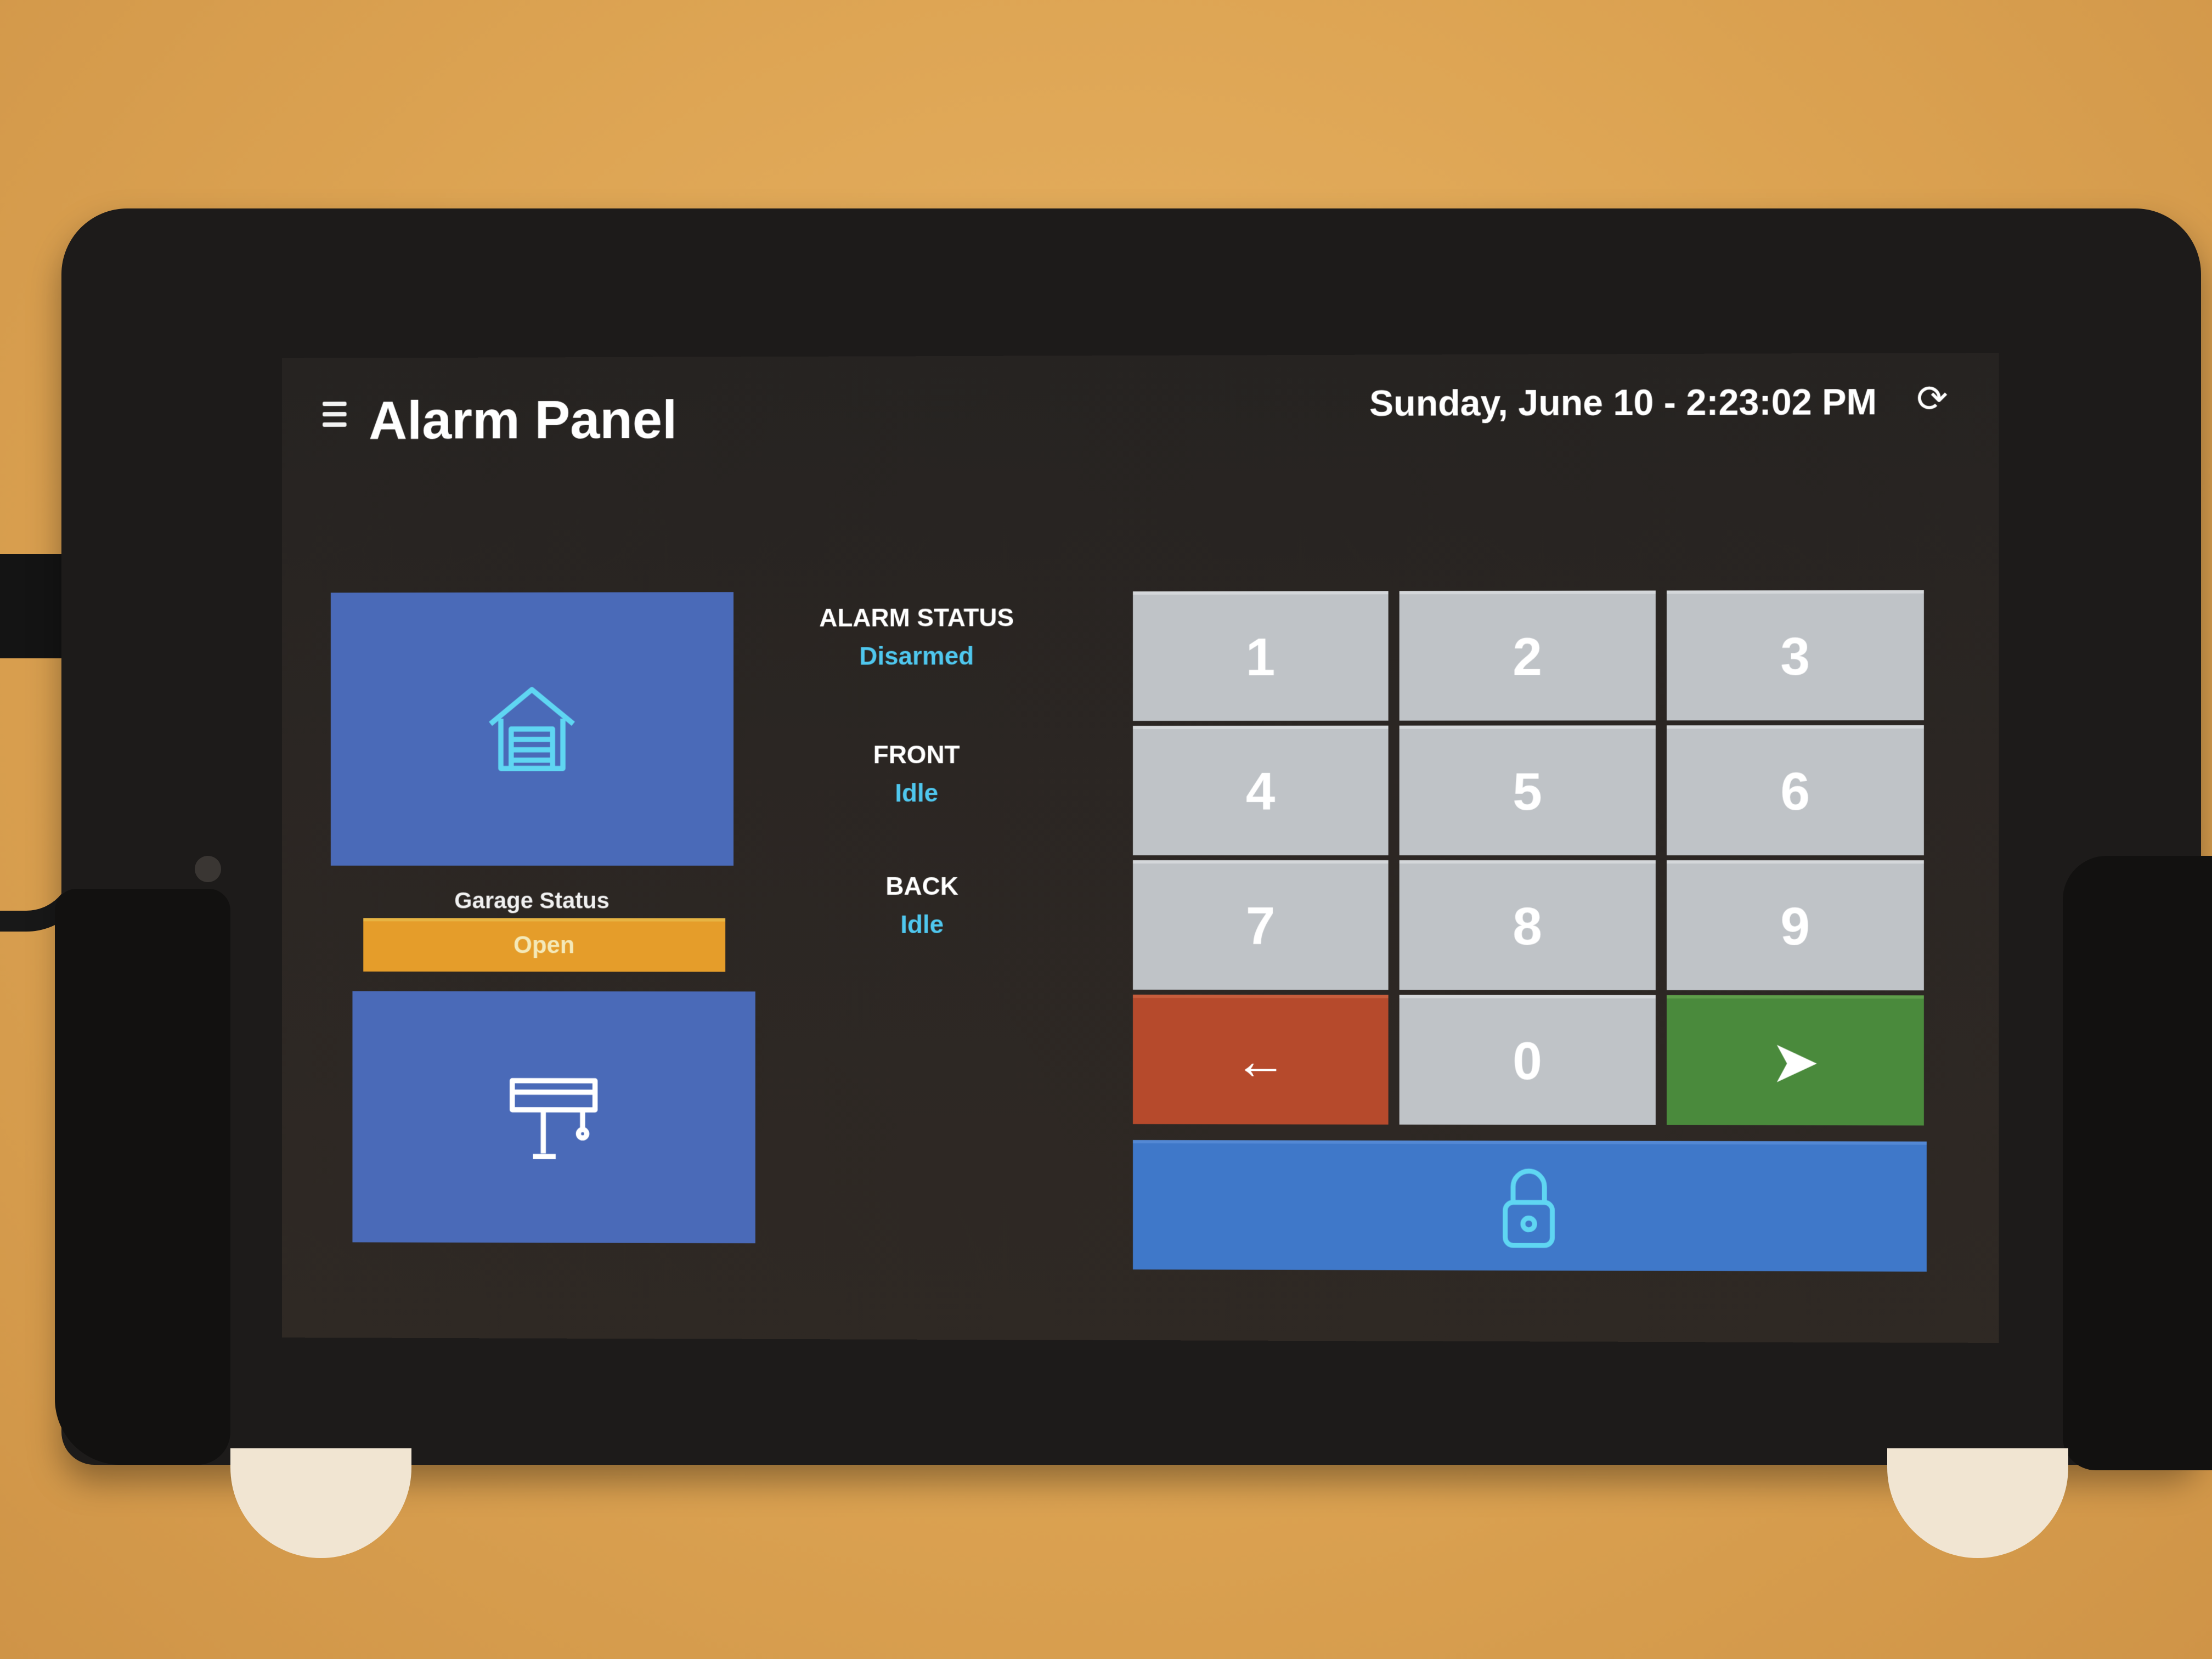 This screenshot has width=2212, height=1659. What do you see at coordinates (922, 905) in the screenshot?
I see `back-status: BACK Idle` at bounding box center [922, 905].